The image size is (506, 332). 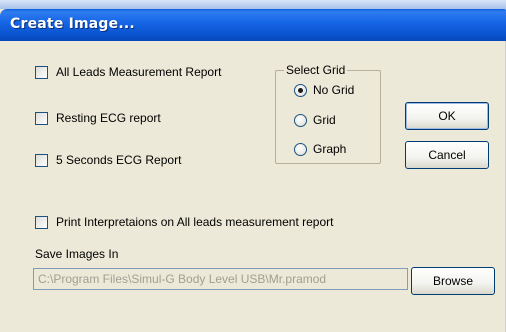 I want to click on browse-button: Browse, so click(x=453, y=281).